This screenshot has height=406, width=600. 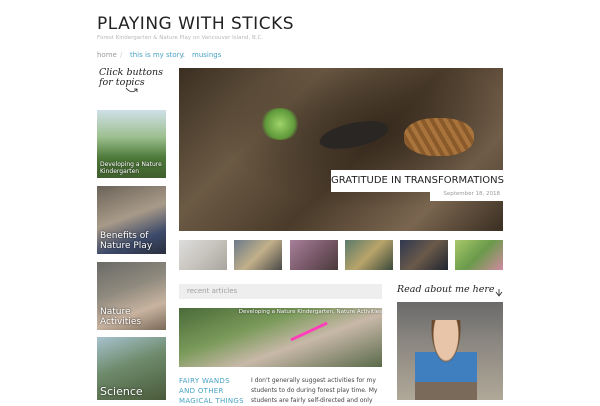 What do you see at coordinates (131, 220) in the screenshot?
I see `topic-tile-benefits: Benefits of Nature Play` at bounding box center [131, 220].